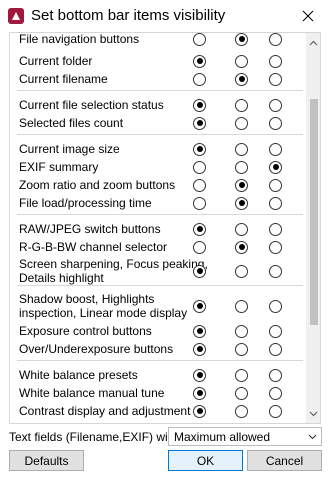 The height and width of the screenshot is (480, 331). What do you see at coordinates (205, 460) in the screenshot?
I see `ok-button: OK` at bounding box center [205, 460].